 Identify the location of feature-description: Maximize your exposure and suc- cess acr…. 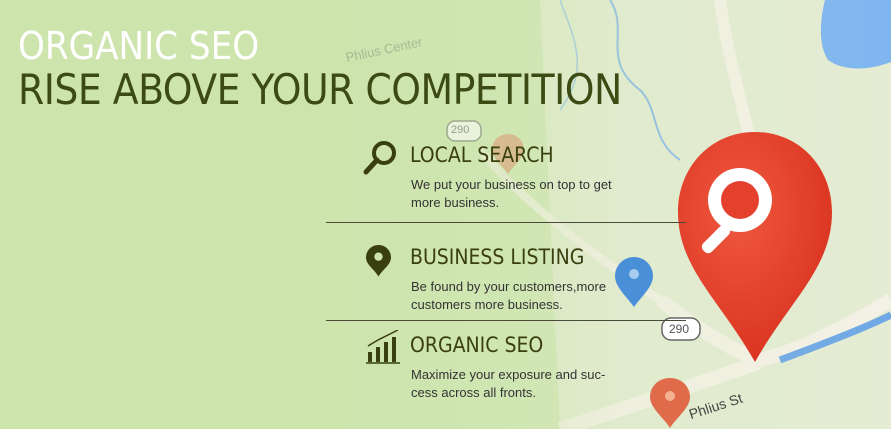
(508, 383).